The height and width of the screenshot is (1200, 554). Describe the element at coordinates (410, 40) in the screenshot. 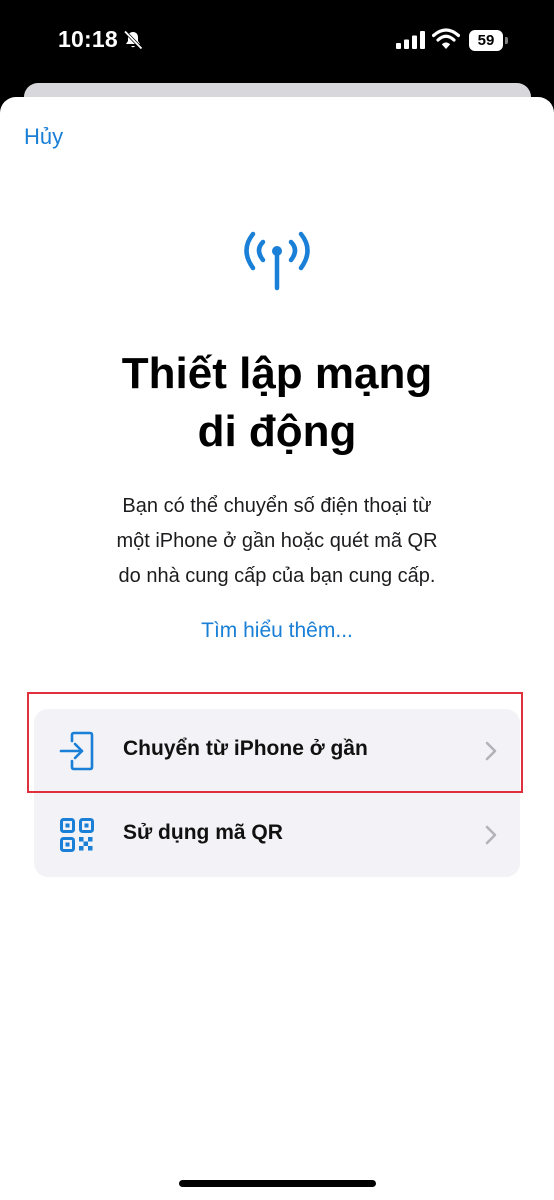

I see `cellular-signal-icon` at that location.